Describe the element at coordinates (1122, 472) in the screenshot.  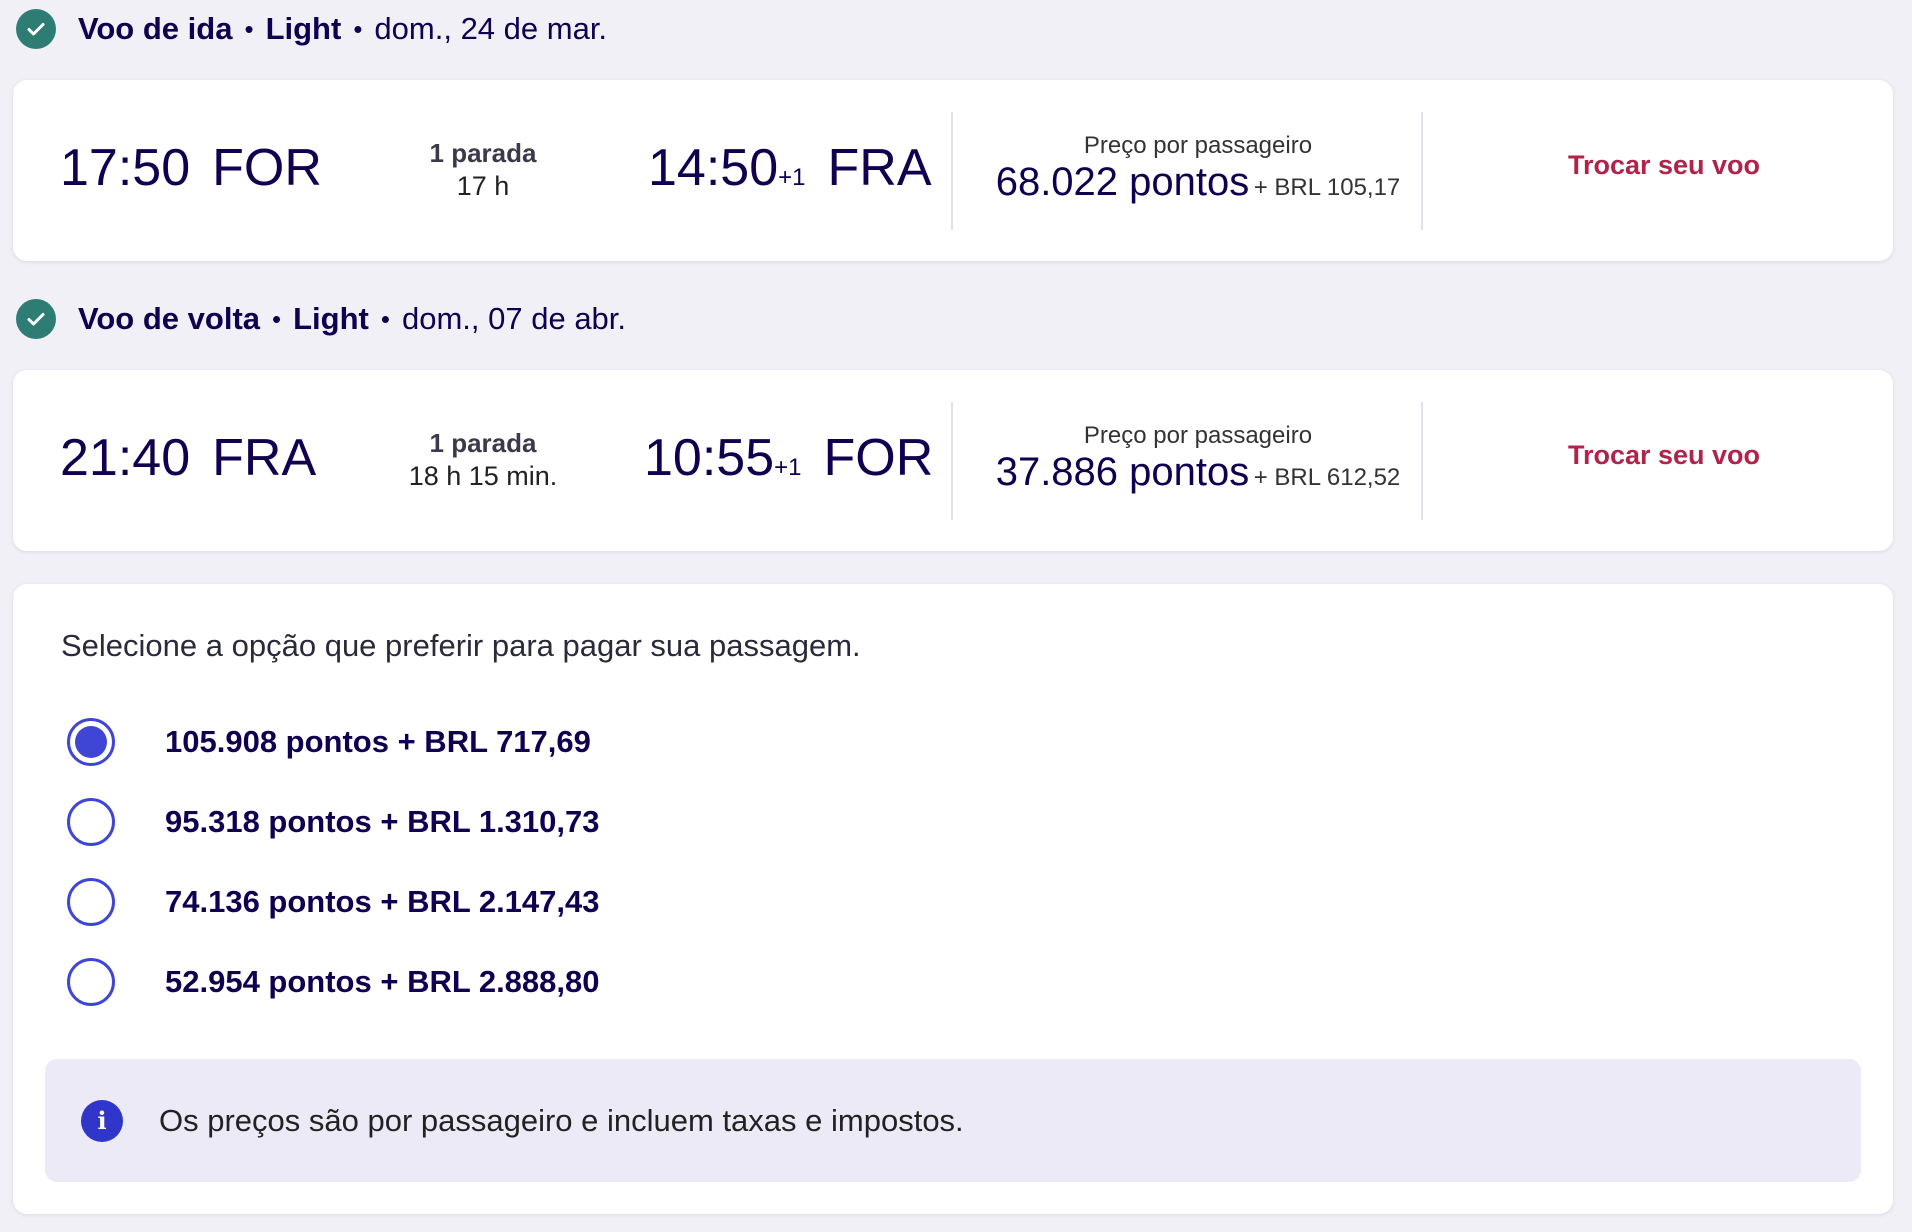
I see `price-points: 37.886 pontos` at that location.